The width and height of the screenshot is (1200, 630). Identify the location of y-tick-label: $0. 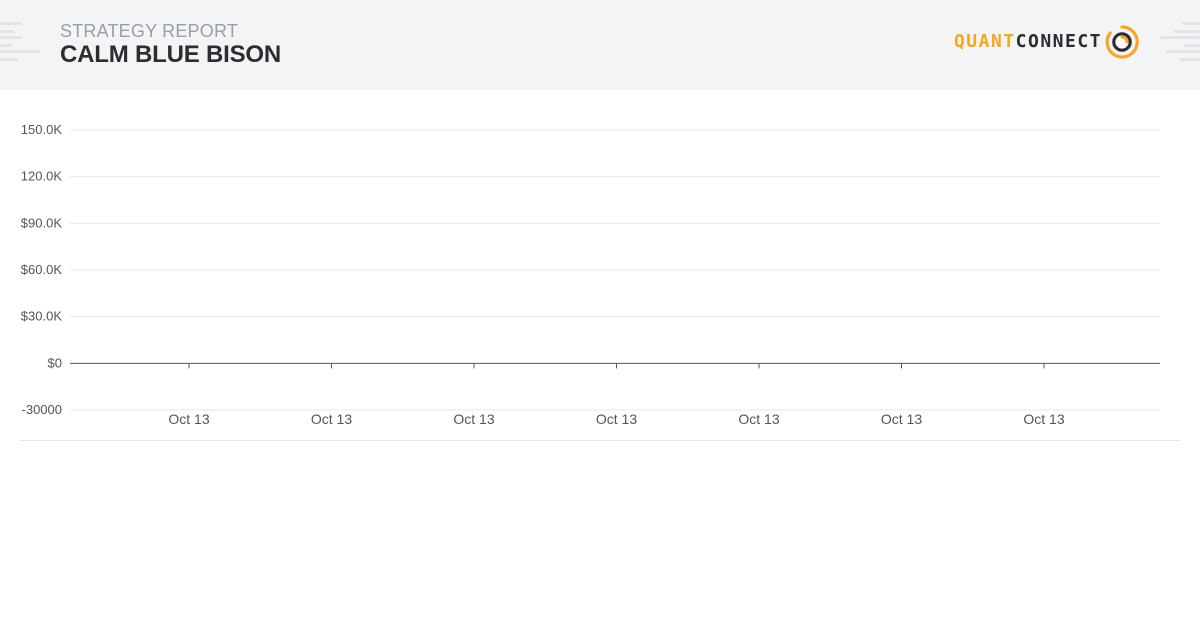
(55, 362).